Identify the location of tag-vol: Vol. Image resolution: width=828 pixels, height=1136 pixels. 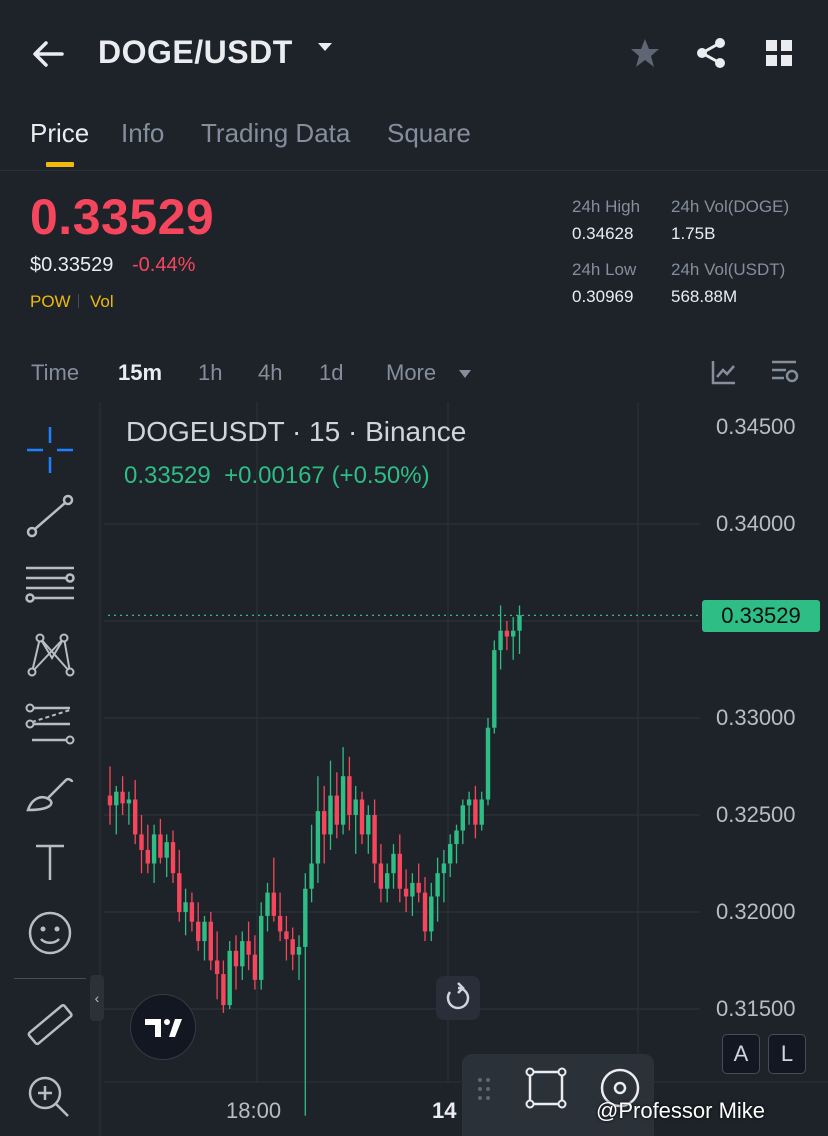
(102, 302).